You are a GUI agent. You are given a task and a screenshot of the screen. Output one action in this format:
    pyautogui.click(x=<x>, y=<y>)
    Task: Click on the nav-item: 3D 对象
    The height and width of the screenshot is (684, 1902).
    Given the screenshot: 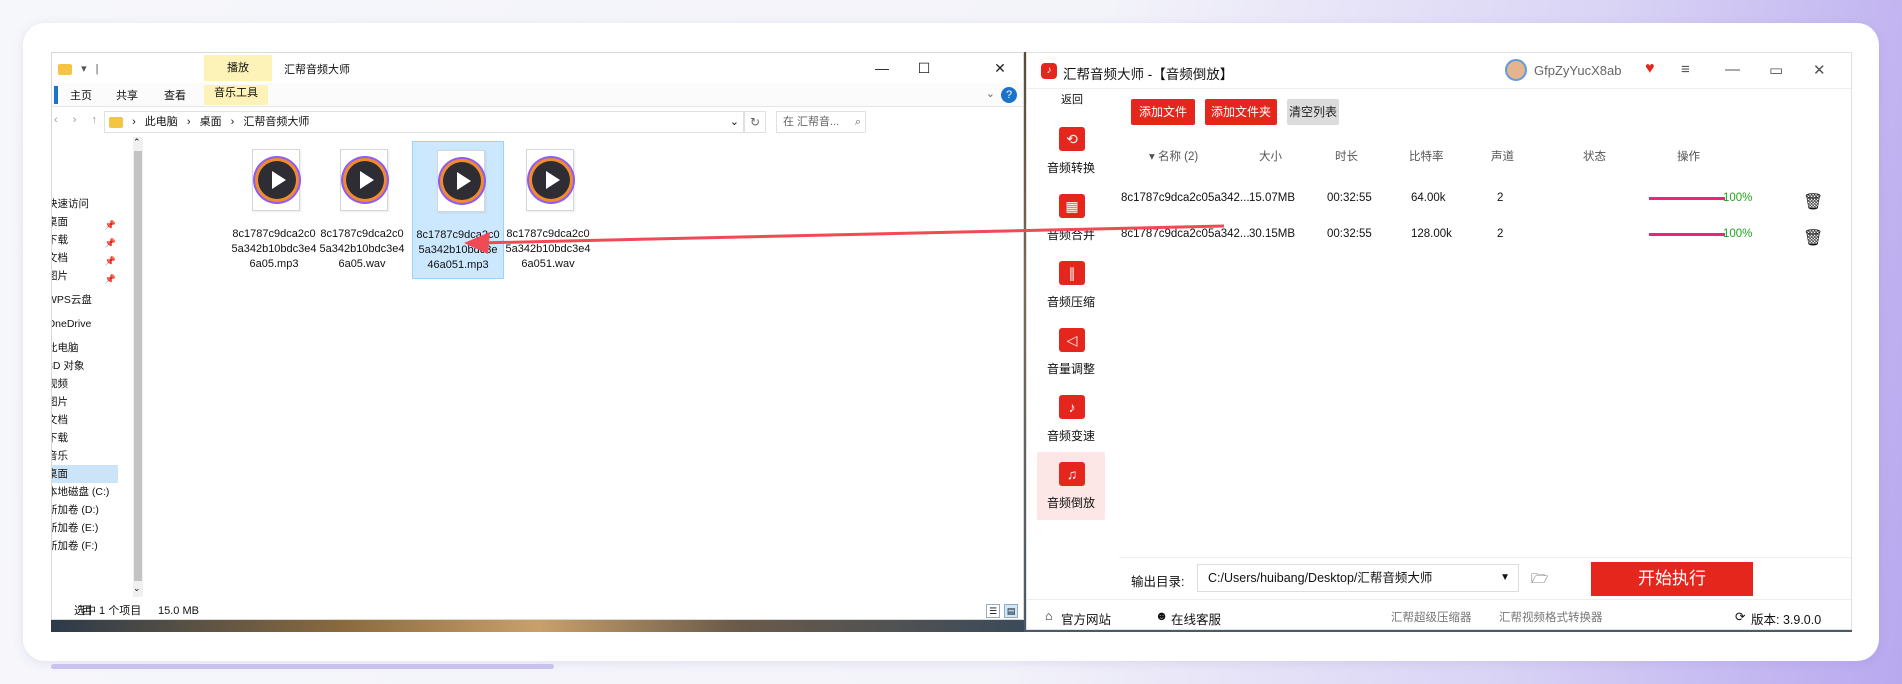 What is the action you would take?
    pyautogui.click(x=85, y=366)
    